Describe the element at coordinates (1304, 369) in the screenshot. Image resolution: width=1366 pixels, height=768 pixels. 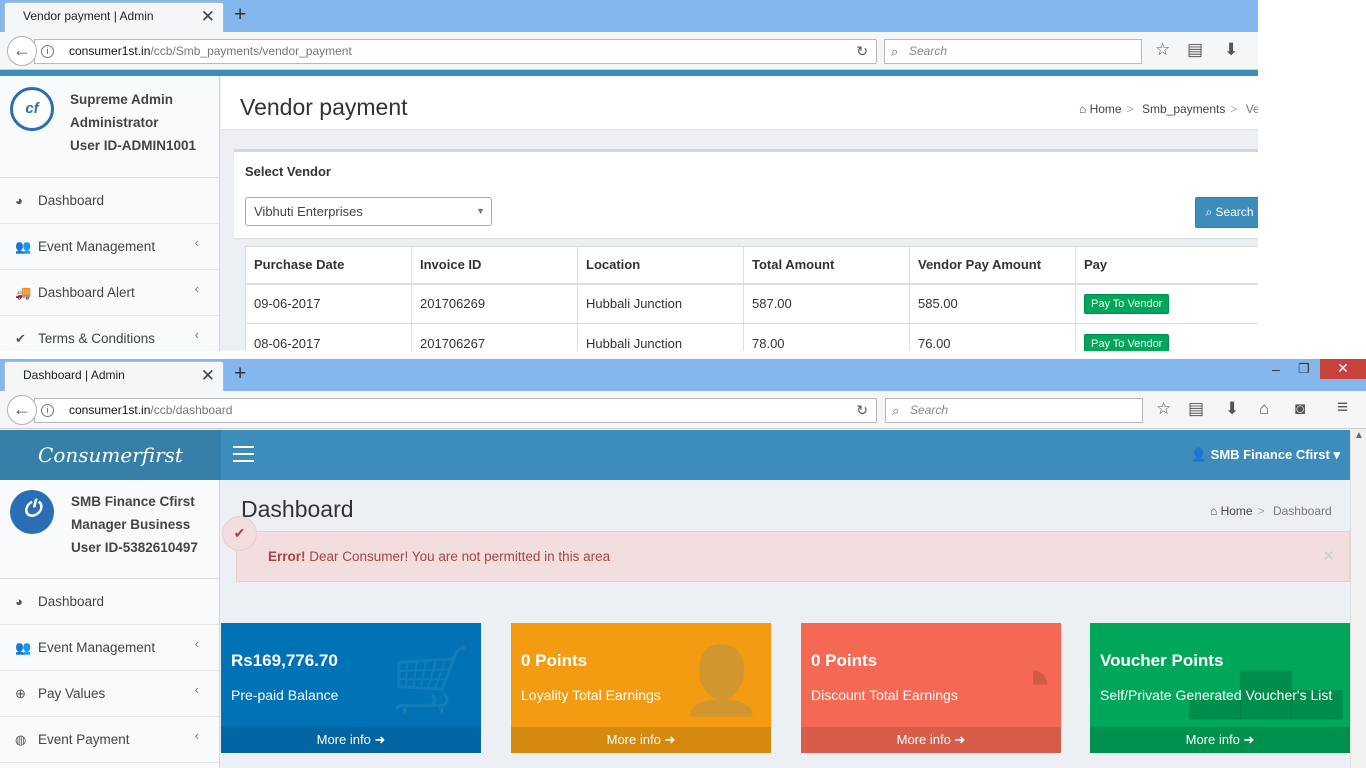
I see `restore-icon: ❐` at that location.